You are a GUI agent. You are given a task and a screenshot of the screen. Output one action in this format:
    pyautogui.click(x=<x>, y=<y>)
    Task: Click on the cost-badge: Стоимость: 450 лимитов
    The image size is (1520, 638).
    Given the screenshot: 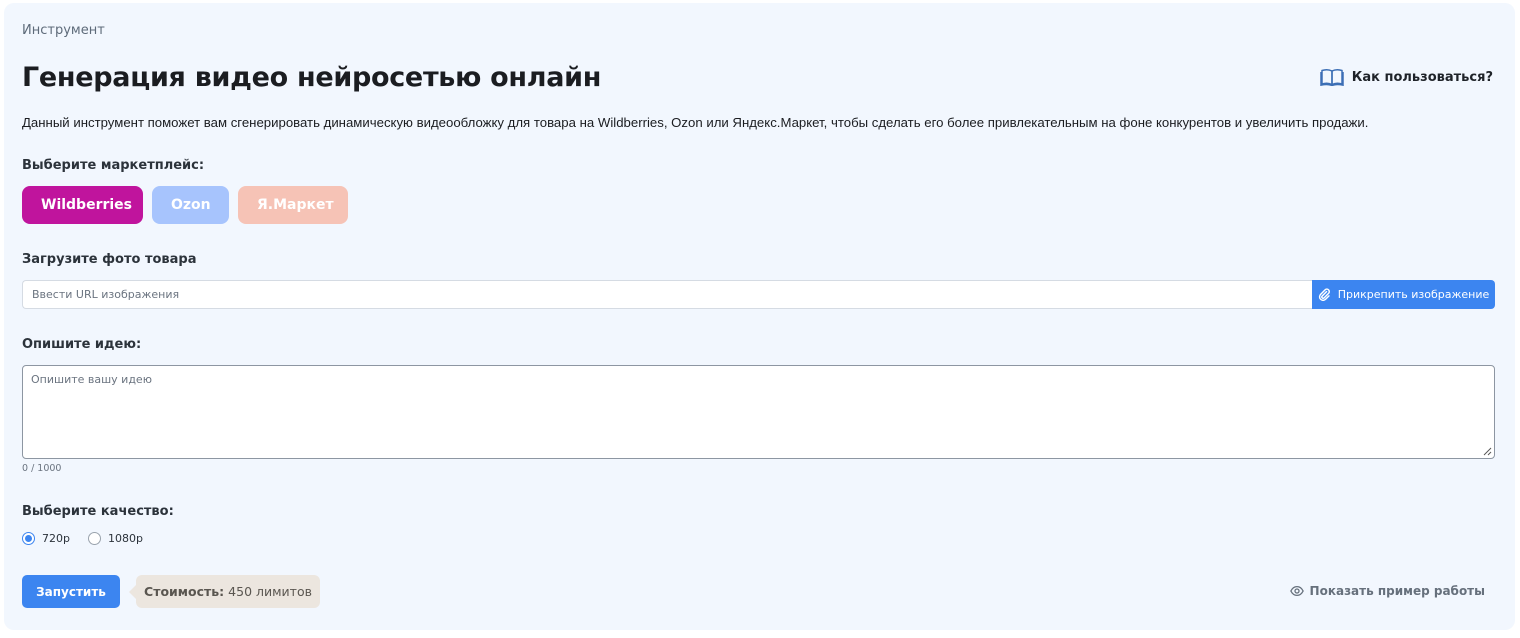 What is the action you would take?
    pyautogui.click(x=224, y=591)
    